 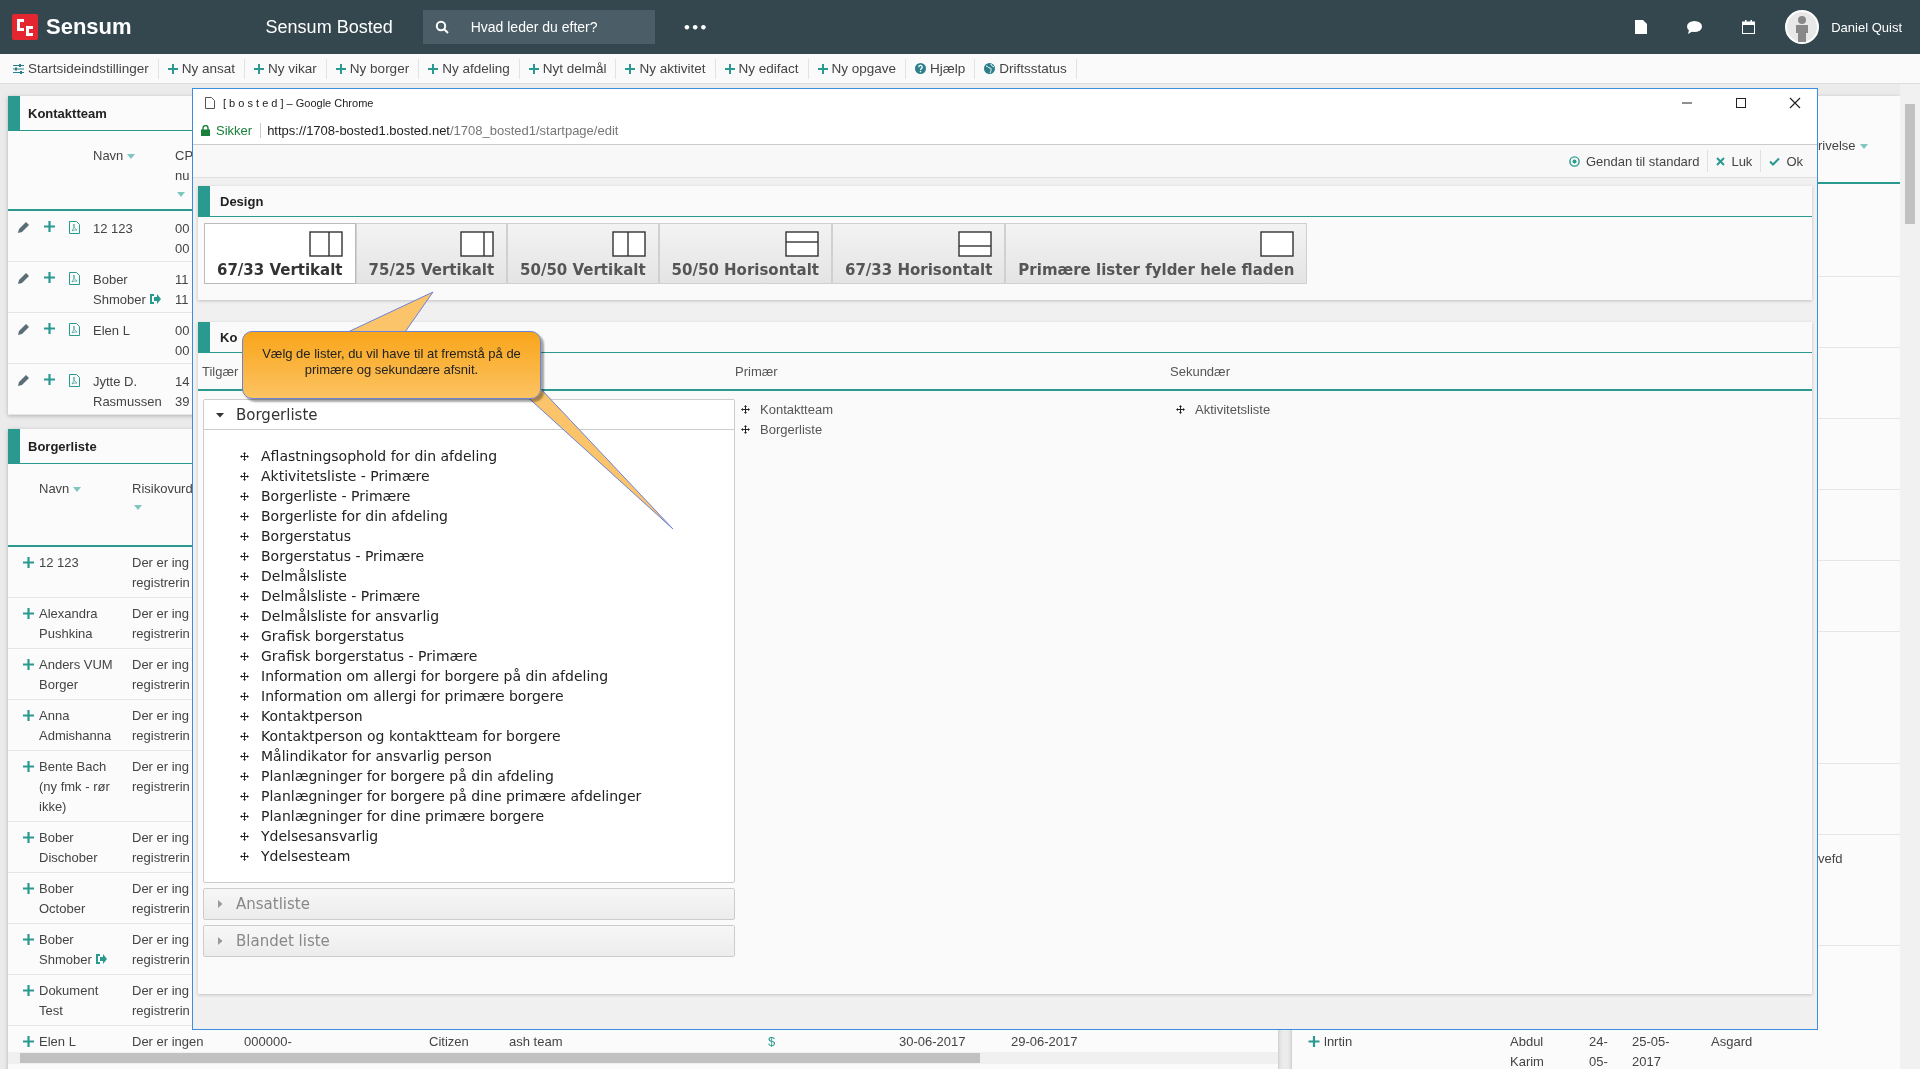 What do you see at coordinates (695, 27) in the screenshot?
I see `more-button: •••` at bounding box center [695, 27].